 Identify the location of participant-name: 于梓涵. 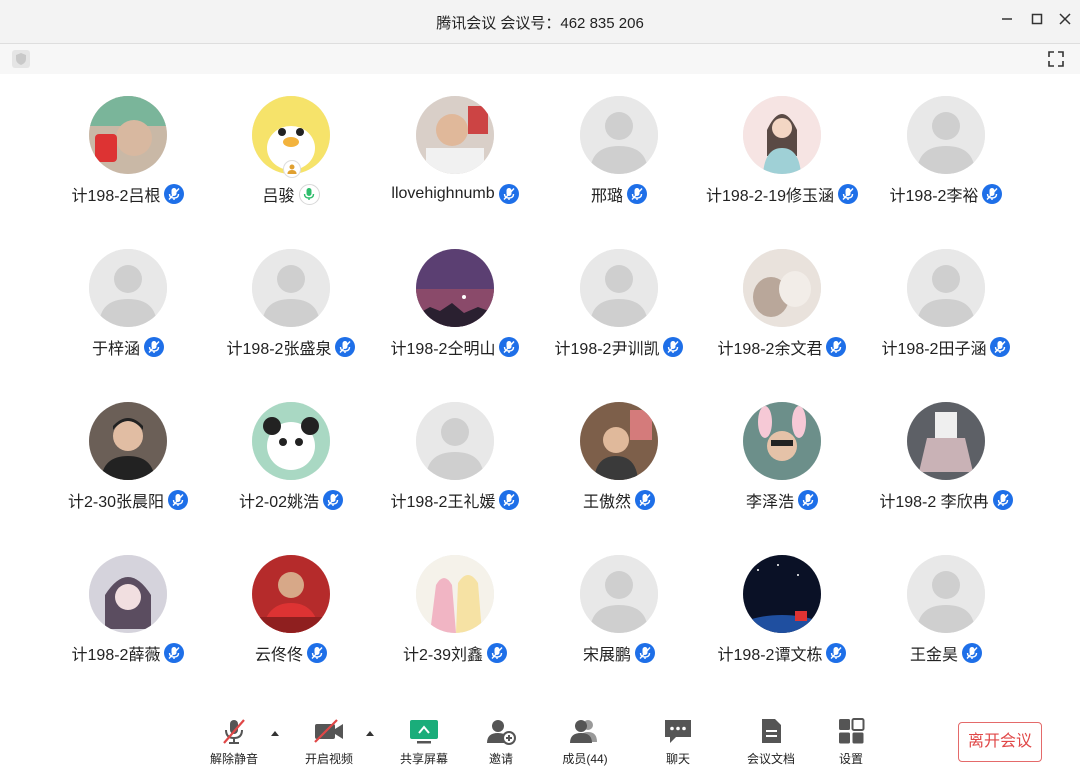
(115, 349).